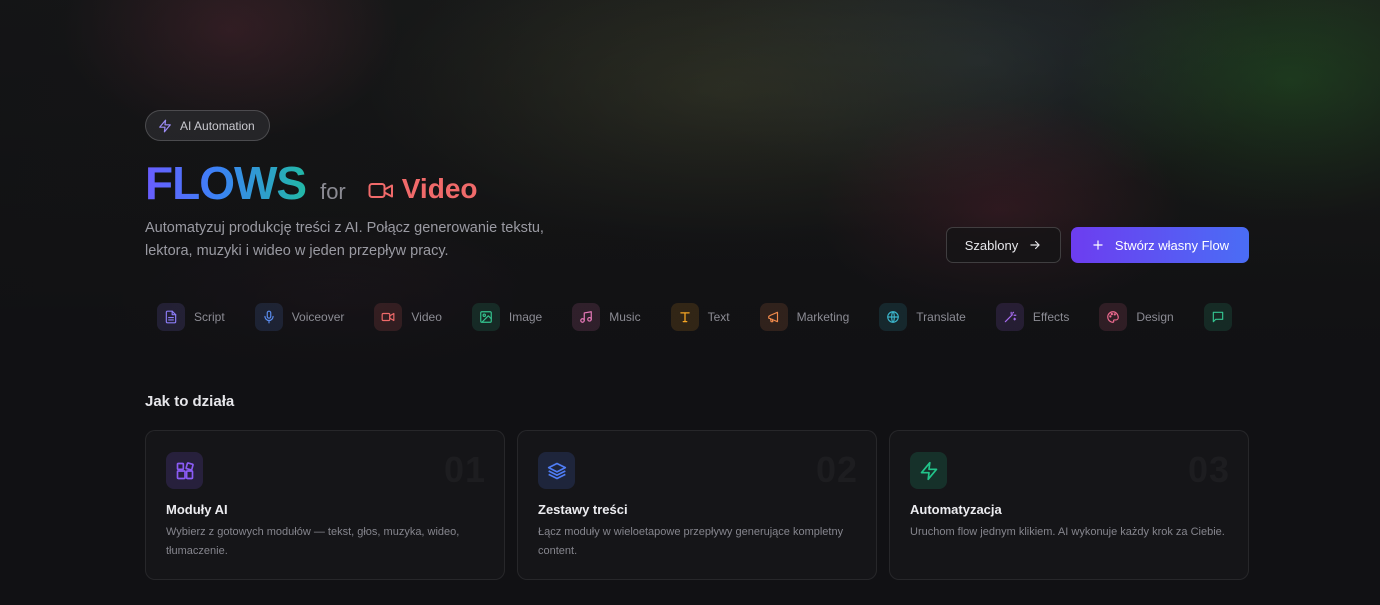 The height and width of the screenshot is (605, 1380). I want to click on file-text-icon, so click(171, 317).